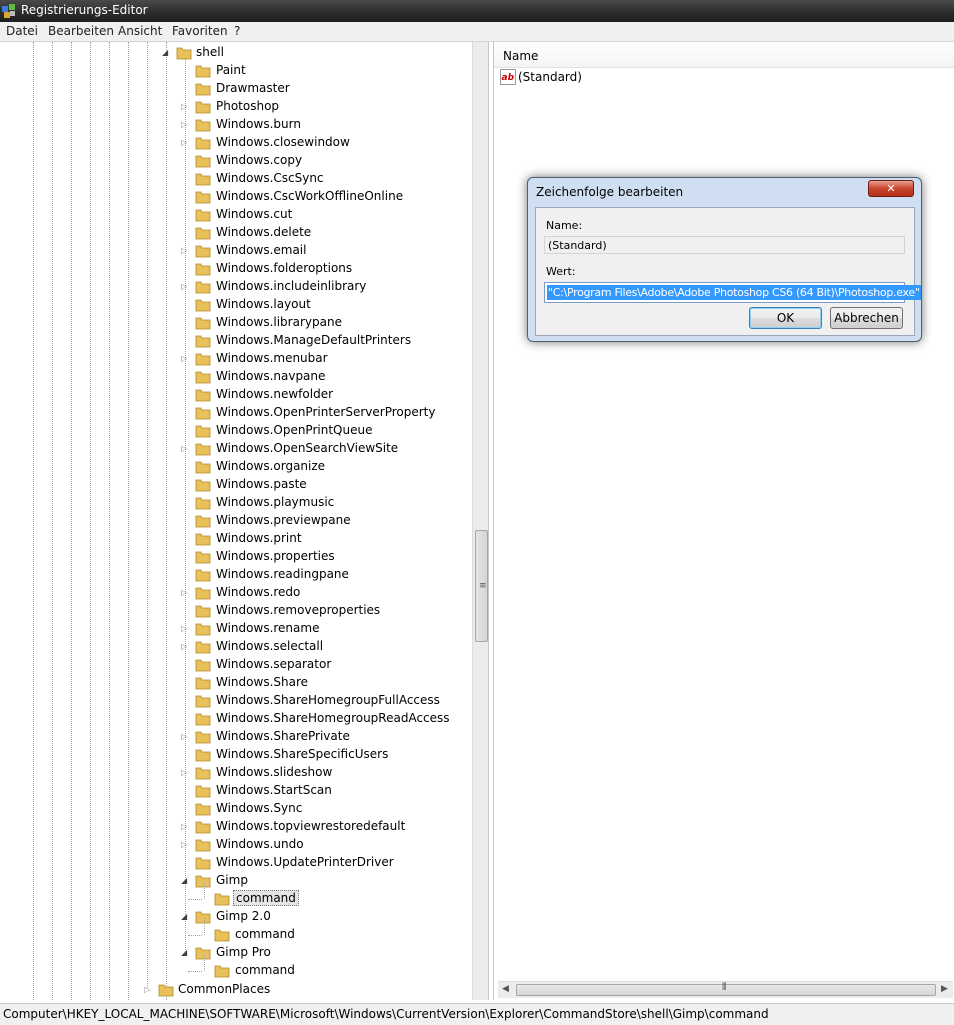 The image size is (954, 1025). What do you see at coordinates (866, 318) in the screenshot?
I see `cancel-button: Abbrechen` at bounding box center [866, 318].